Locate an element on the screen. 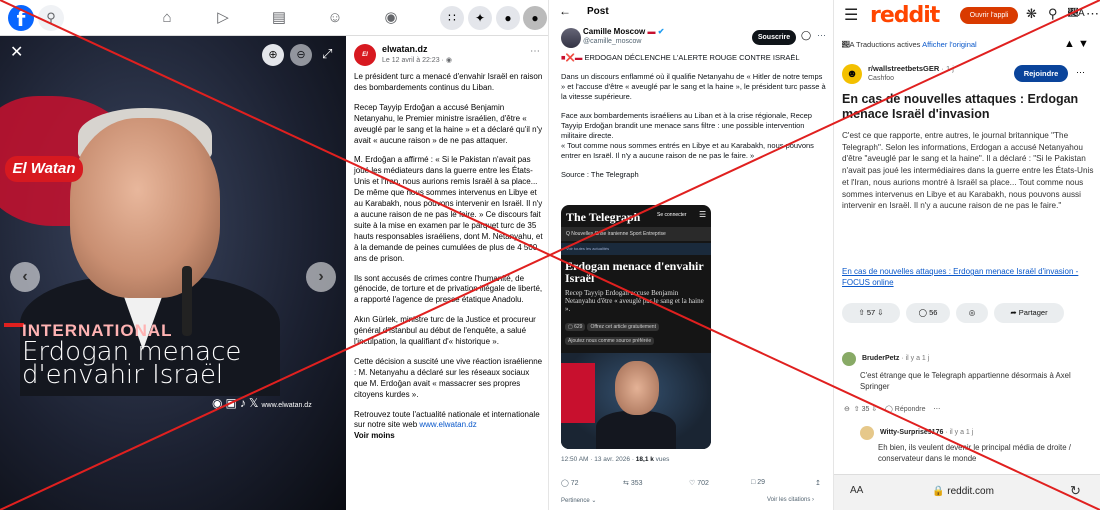  back-arrow-icon: ← is located at coordinates (565, 11).